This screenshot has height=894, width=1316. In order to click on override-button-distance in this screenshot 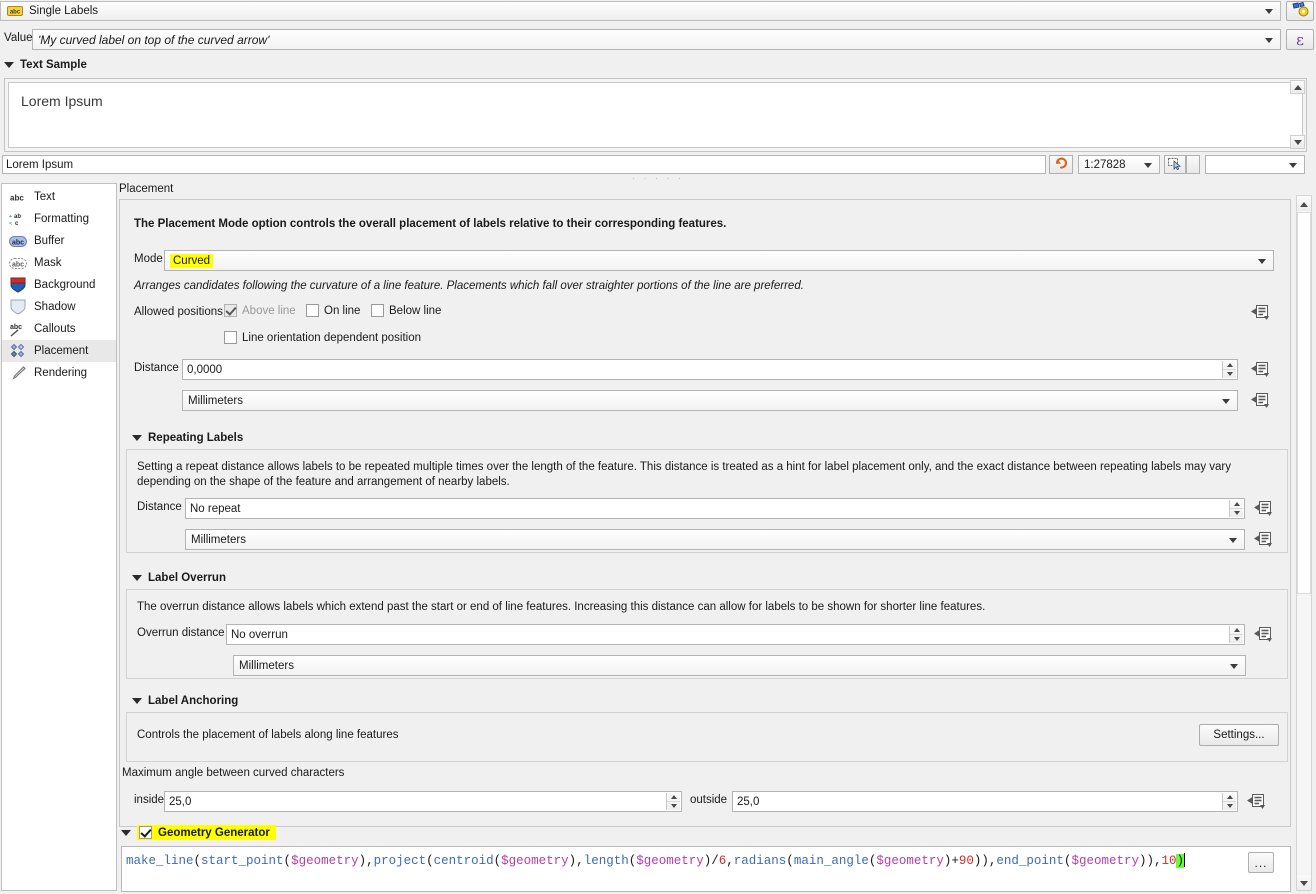, I will do `click(1260, 369)`.